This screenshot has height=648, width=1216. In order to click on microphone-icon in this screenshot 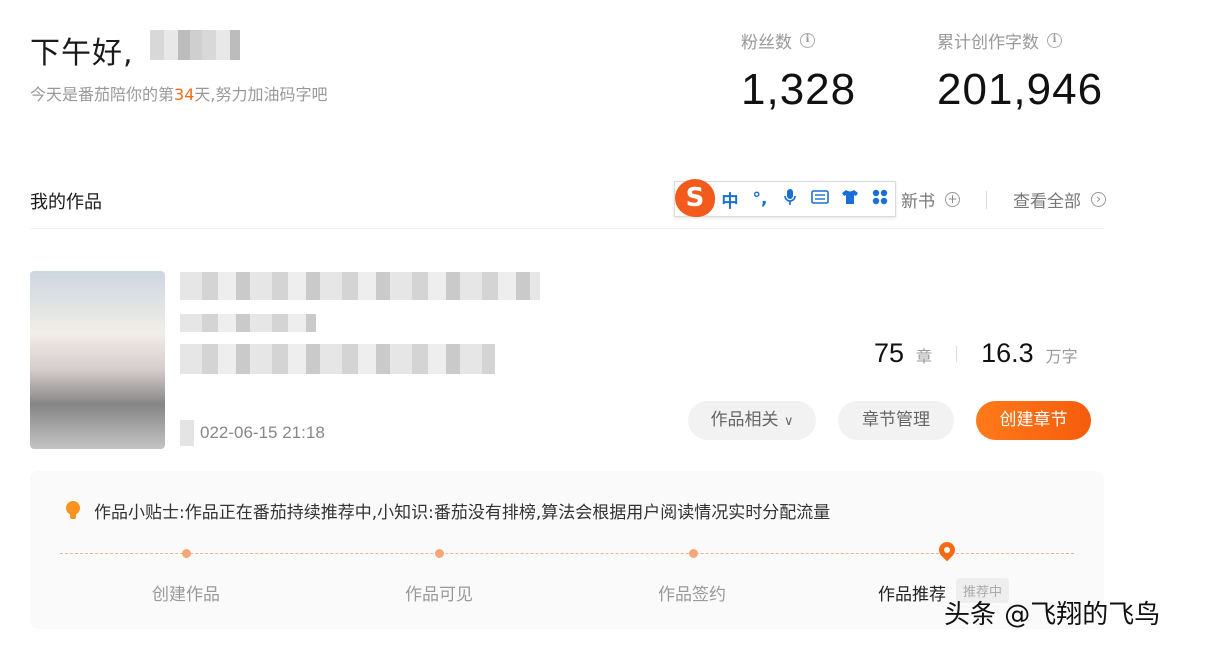, I will do `click(790, 199)`.